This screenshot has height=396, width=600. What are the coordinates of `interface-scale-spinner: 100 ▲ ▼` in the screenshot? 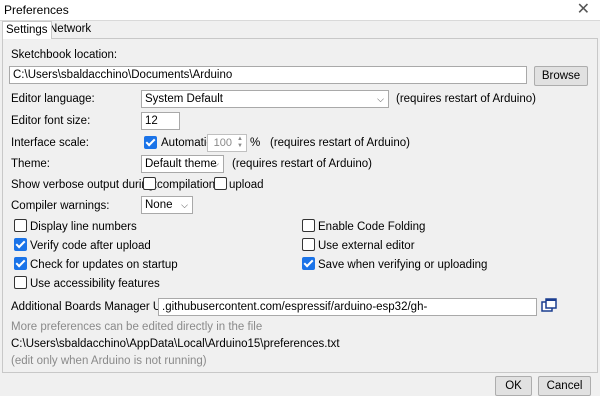 It's located at (227, 143).